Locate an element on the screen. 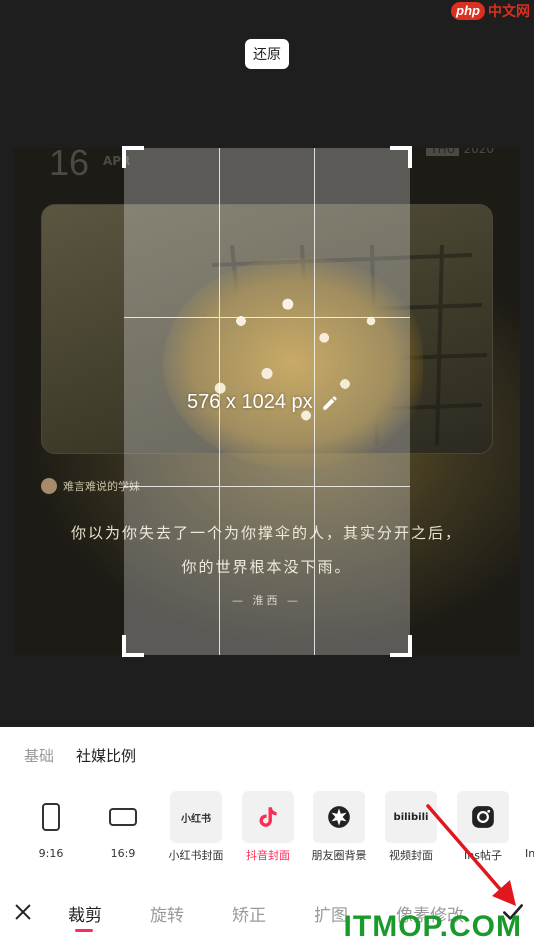  preset-instagram-partial: In is located at coordinates (521, 824).